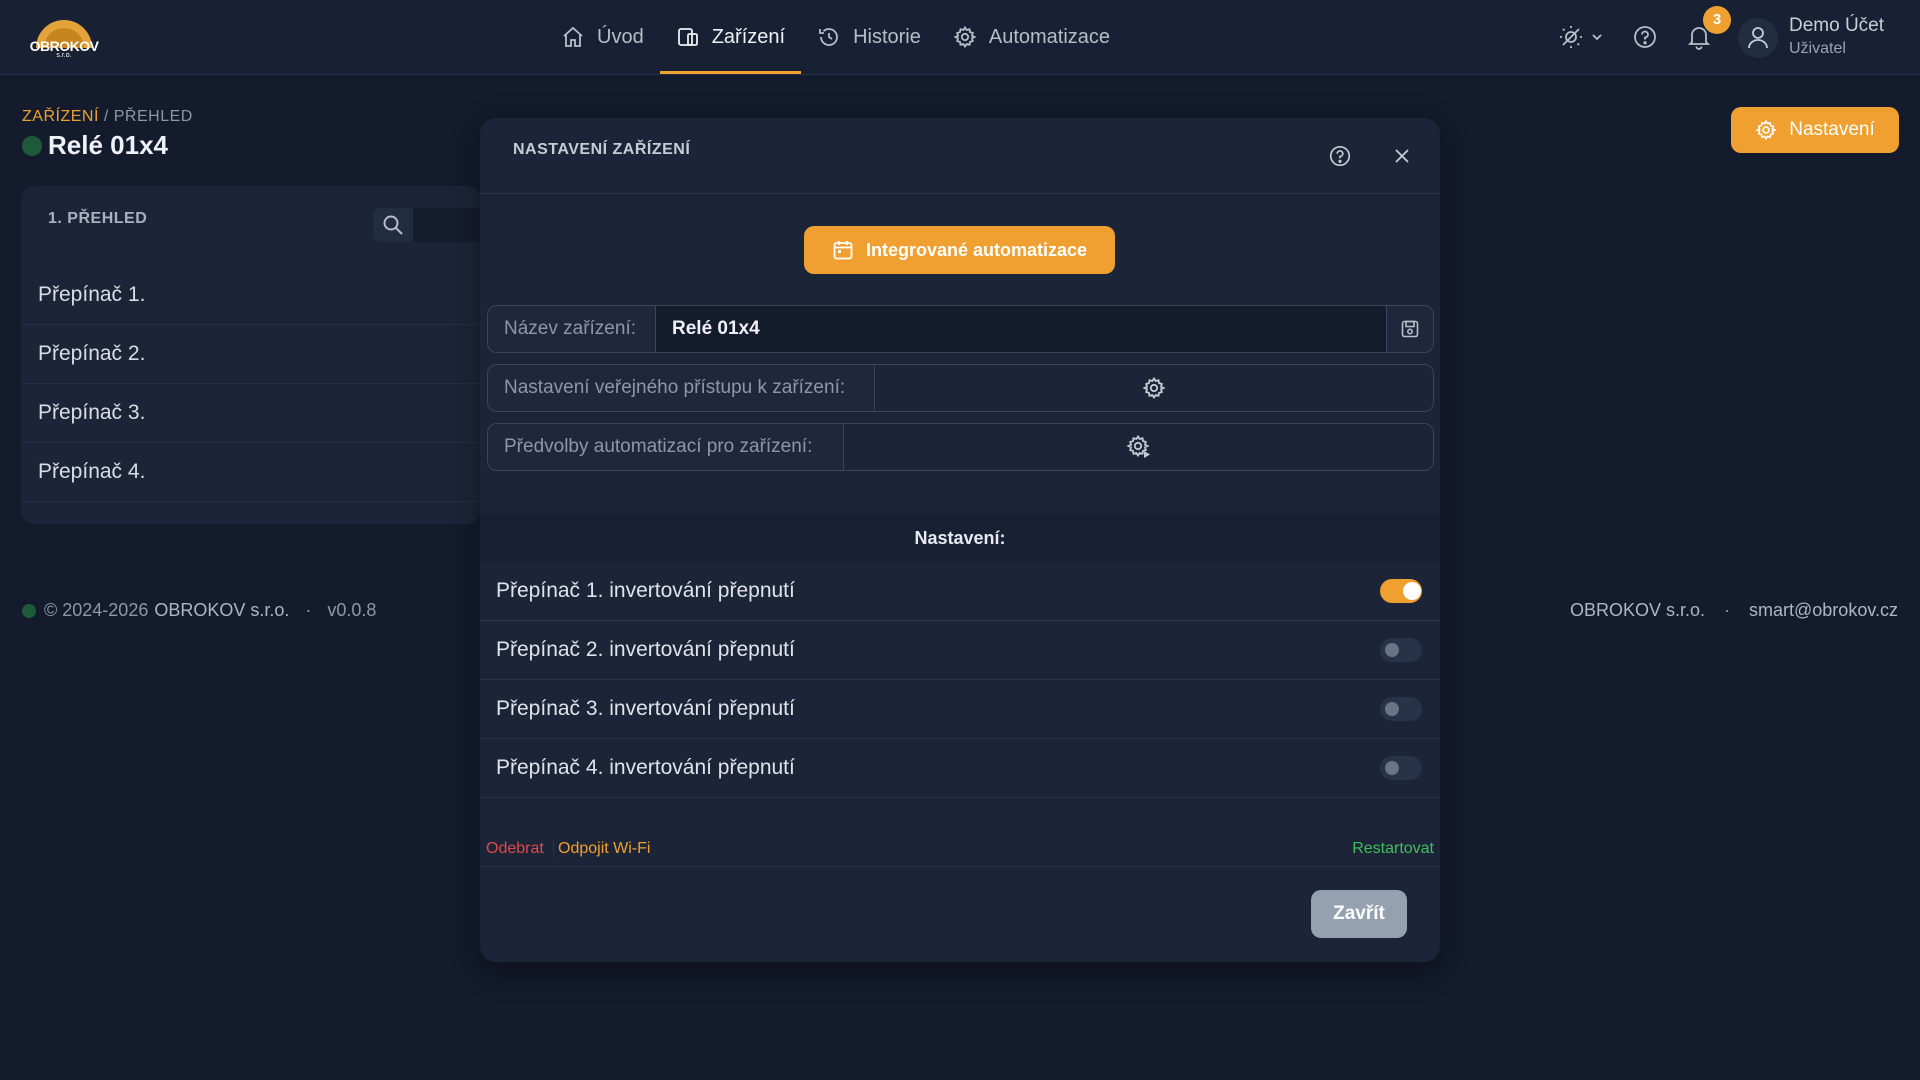 The image size is (1920, 1080). I want to click on nav-item-label: Úvod, so click(620, 36).